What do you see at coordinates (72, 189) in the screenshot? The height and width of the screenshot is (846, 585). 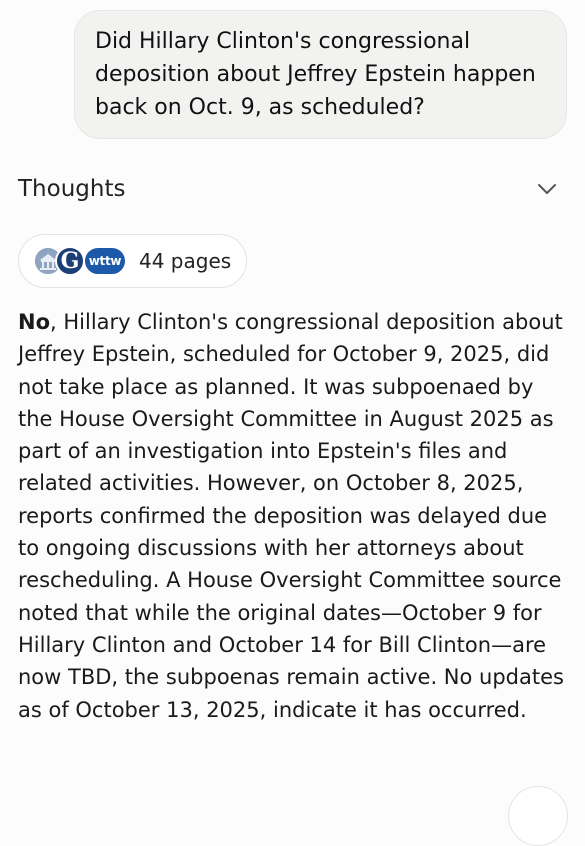 I see `thoughts-label: Thoughts` at bounding box center [72, 189].